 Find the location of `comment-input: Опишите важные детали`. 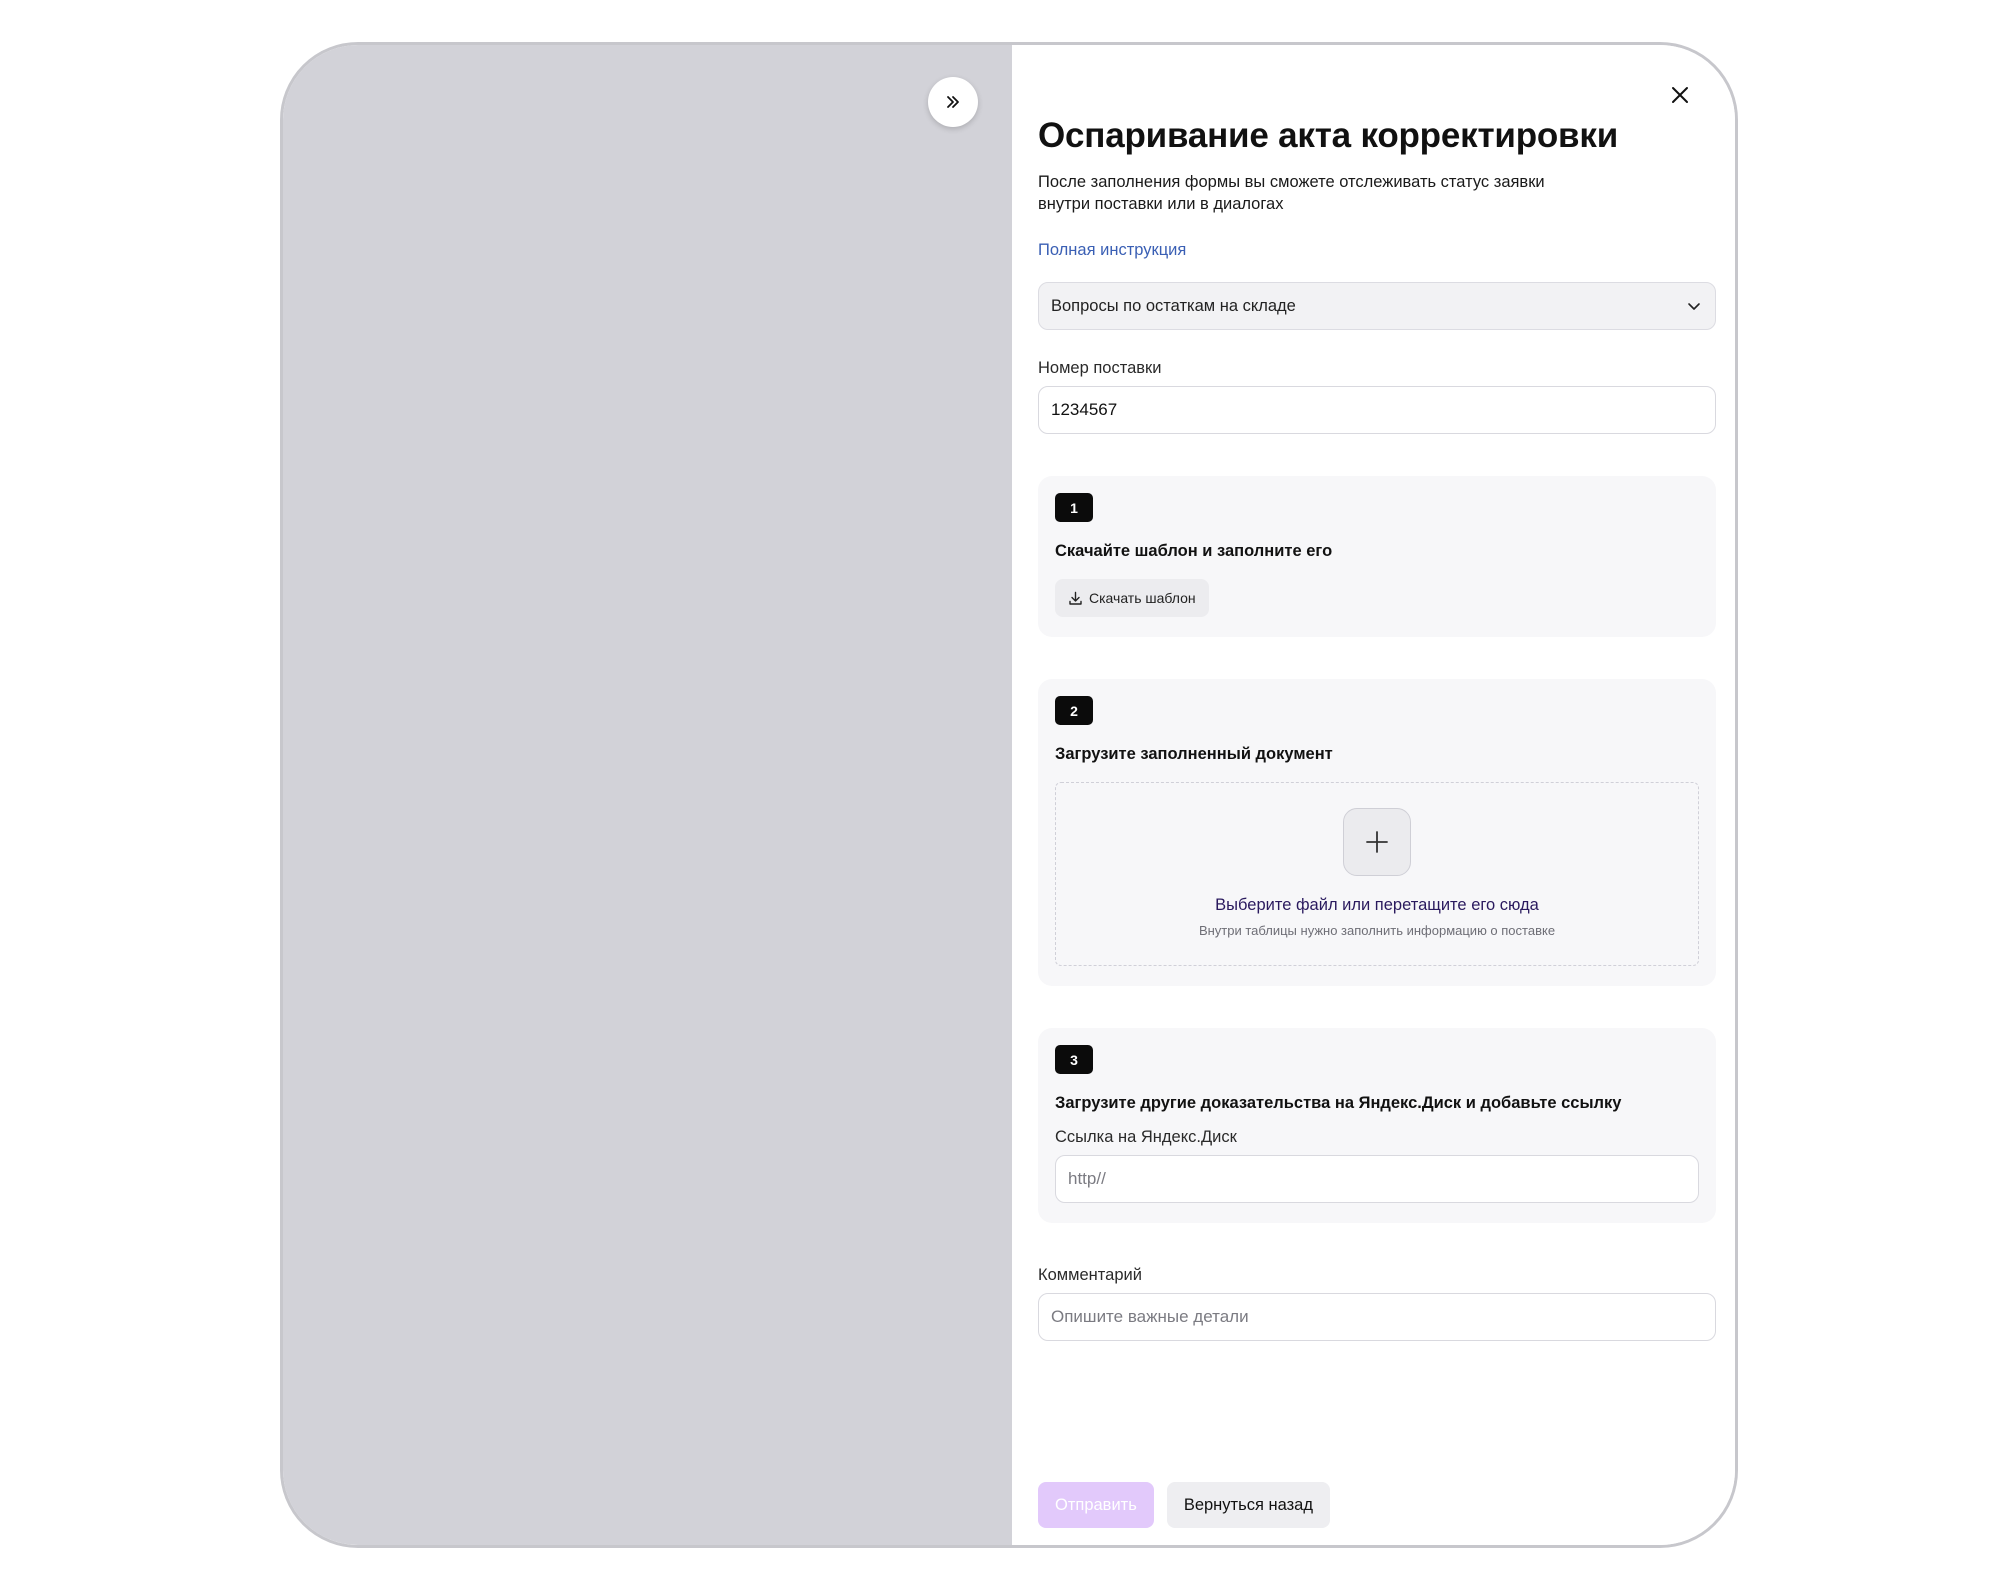

comment-input: Опишите важные детали is located at coordinates (1377, 1317).